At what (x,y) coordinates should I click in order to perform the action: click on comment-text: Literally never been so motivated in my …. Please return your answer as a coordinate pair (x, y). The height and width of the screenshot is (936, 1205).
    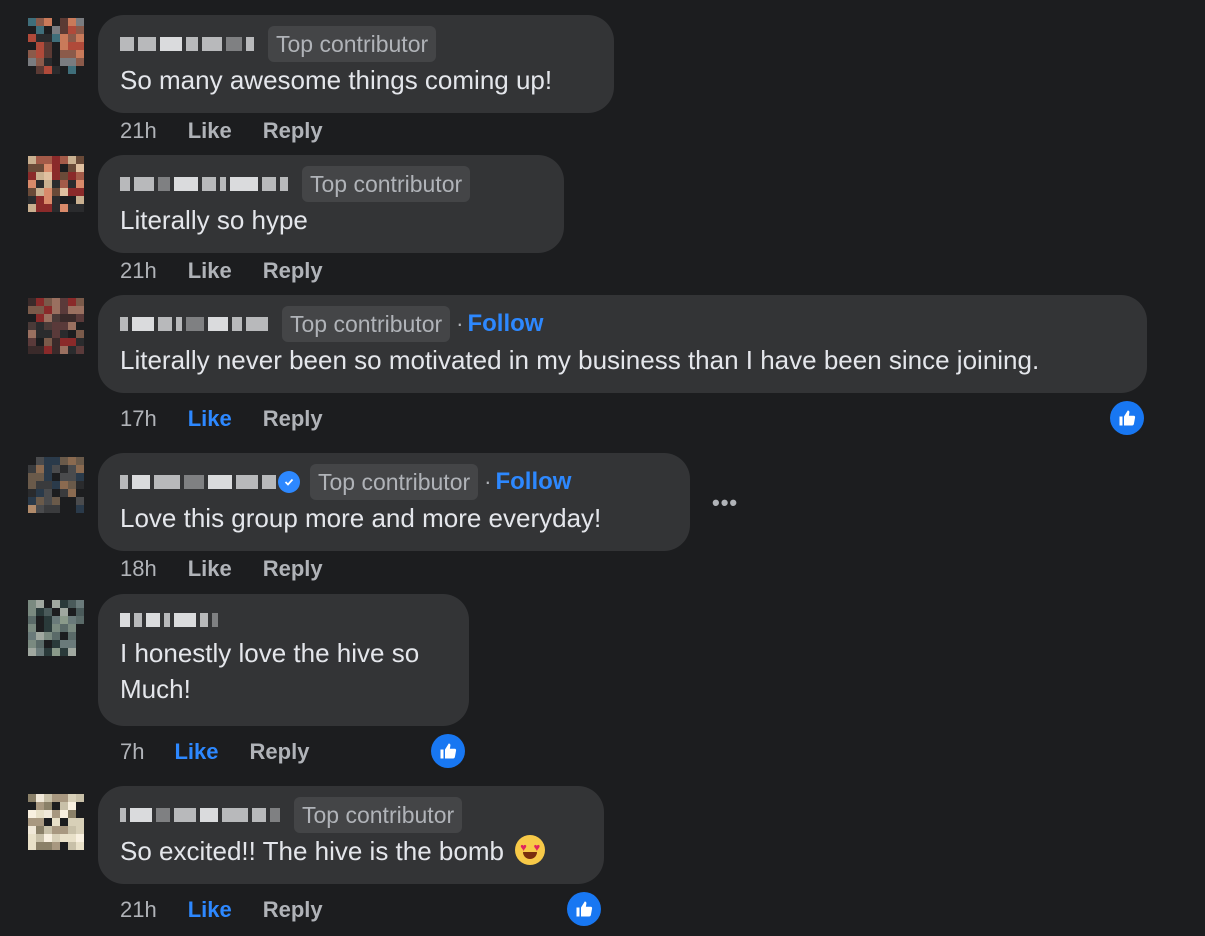
    Looking at the image, I should click on (580, 360).